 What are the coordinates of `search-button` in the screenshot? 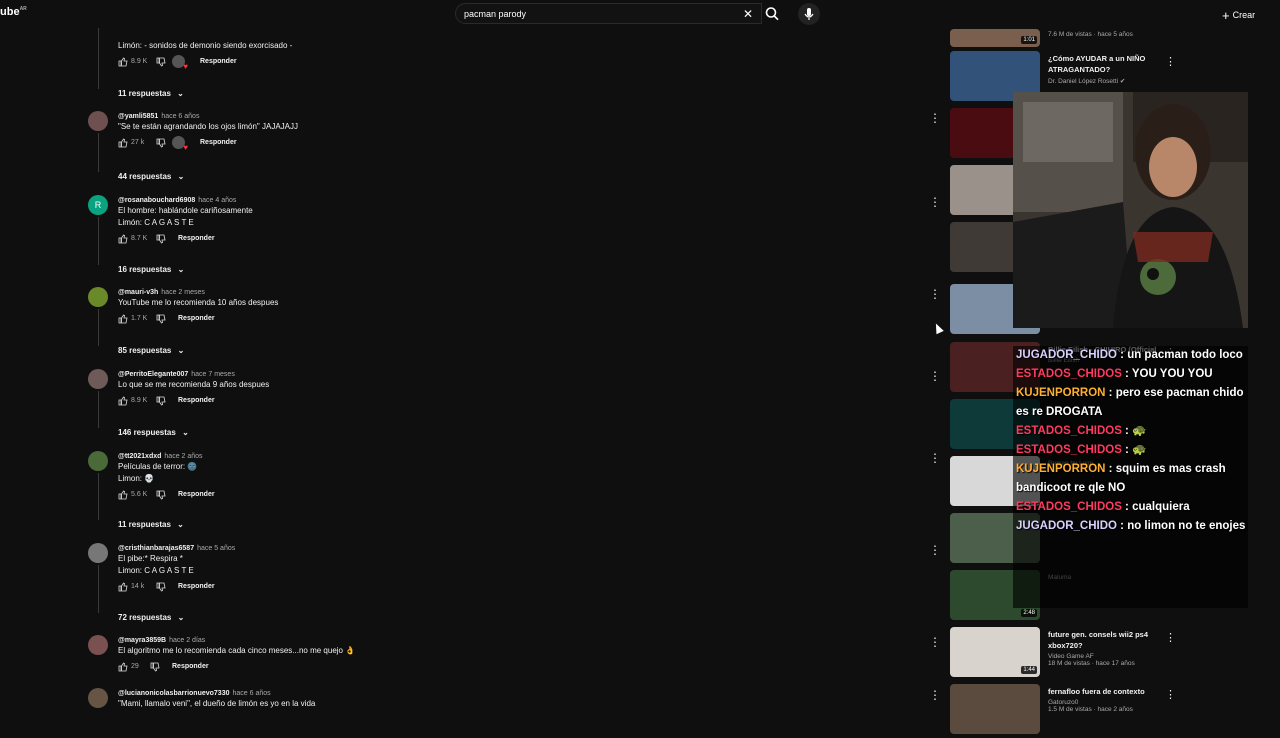 It's located at (772, 13).